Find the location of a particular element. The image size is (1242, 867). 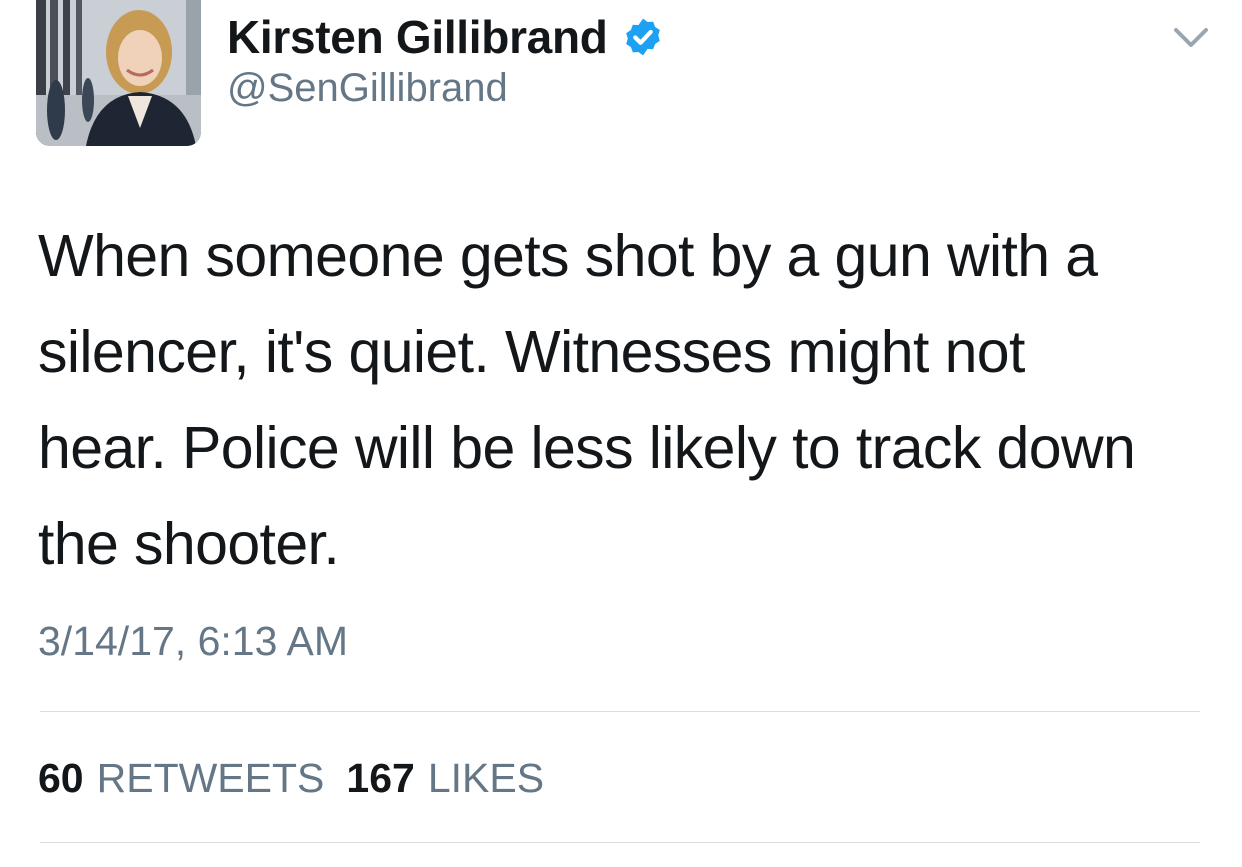

author-handle: @SenGillibrand is located at coordinates (367, 88).